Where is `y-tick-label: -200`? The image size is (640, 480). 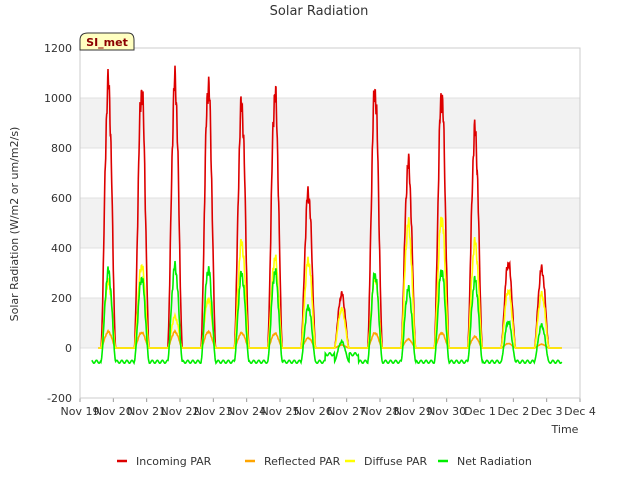
y-tick-label: -200 is located at coordinates (59, 398).